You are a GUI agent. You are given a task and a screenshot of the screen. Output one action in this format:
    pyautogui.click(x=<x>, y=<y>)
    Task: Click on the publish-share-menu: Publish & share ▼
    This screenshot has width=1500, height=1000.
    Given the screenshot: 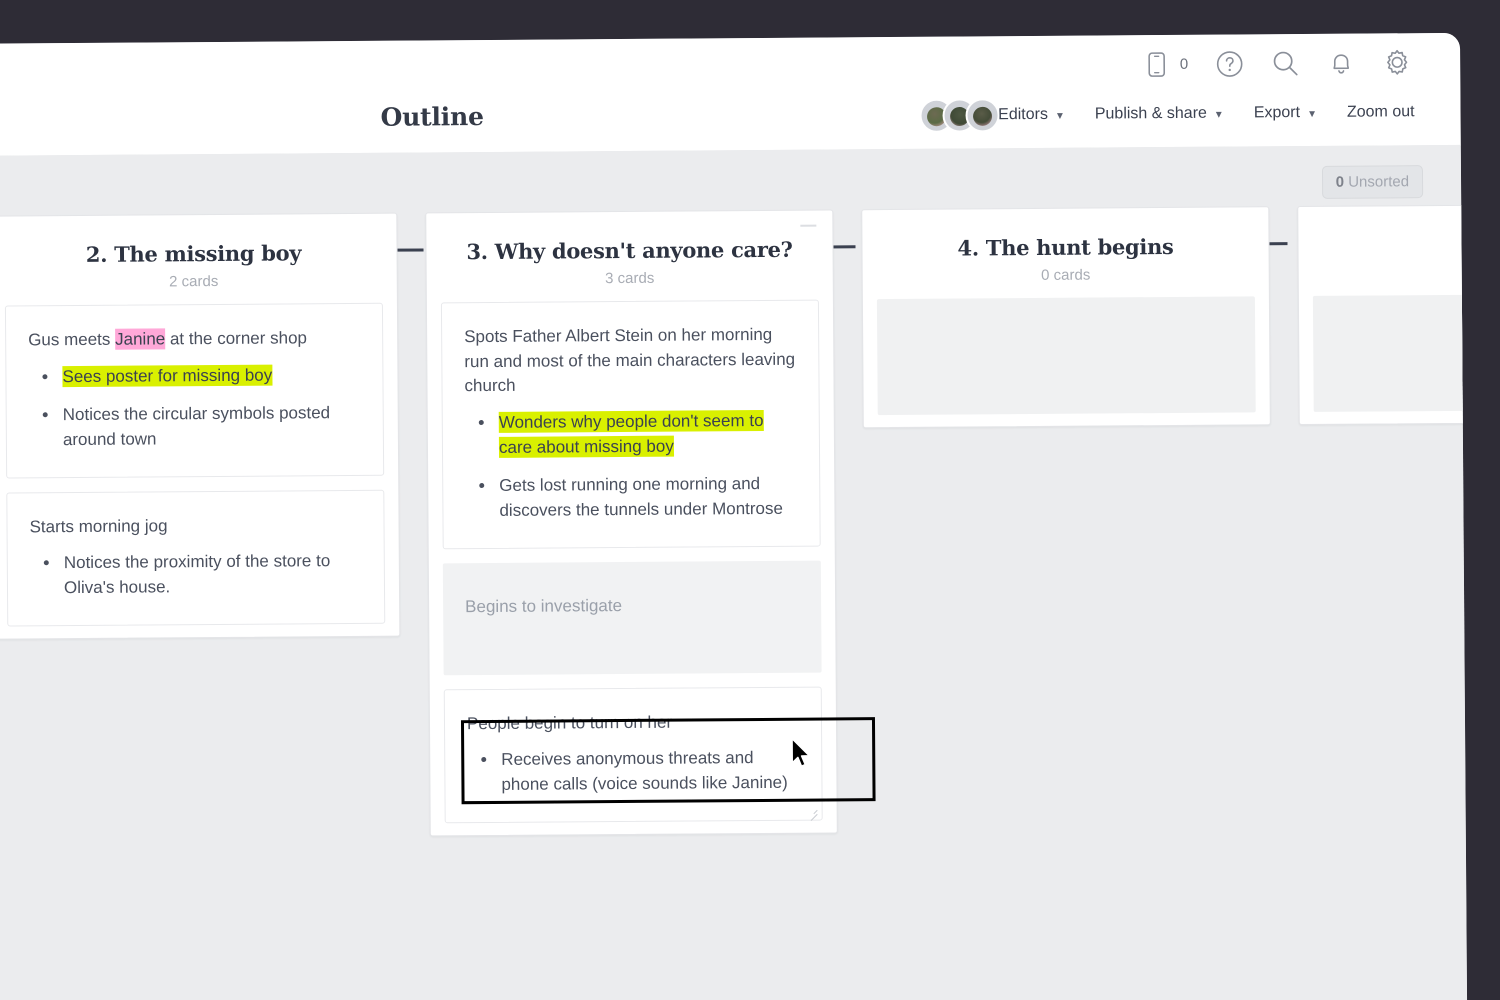 What is the action you would take?
    pyautogui.click(x=1159, y=114)
    